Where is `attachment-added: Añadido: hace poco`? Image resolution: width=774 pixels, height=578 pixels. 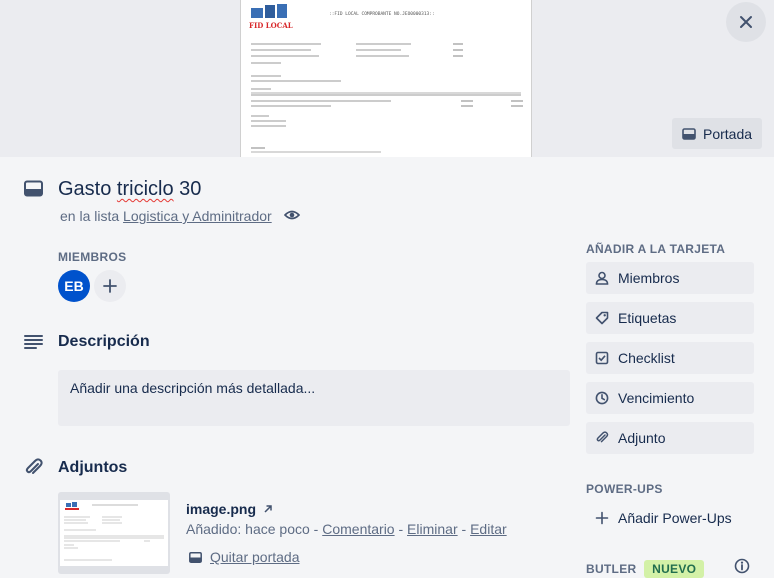 attachment-added: Añadido: hace poco is located at coordinates (248, 529).